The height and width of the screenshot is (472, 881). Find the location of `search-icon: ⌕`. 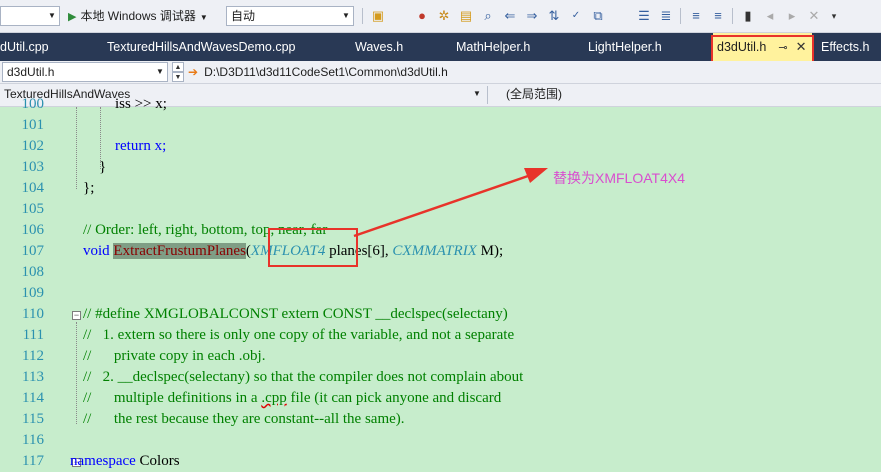

search-icon: ⌕ is located at coordinates (488, 16).